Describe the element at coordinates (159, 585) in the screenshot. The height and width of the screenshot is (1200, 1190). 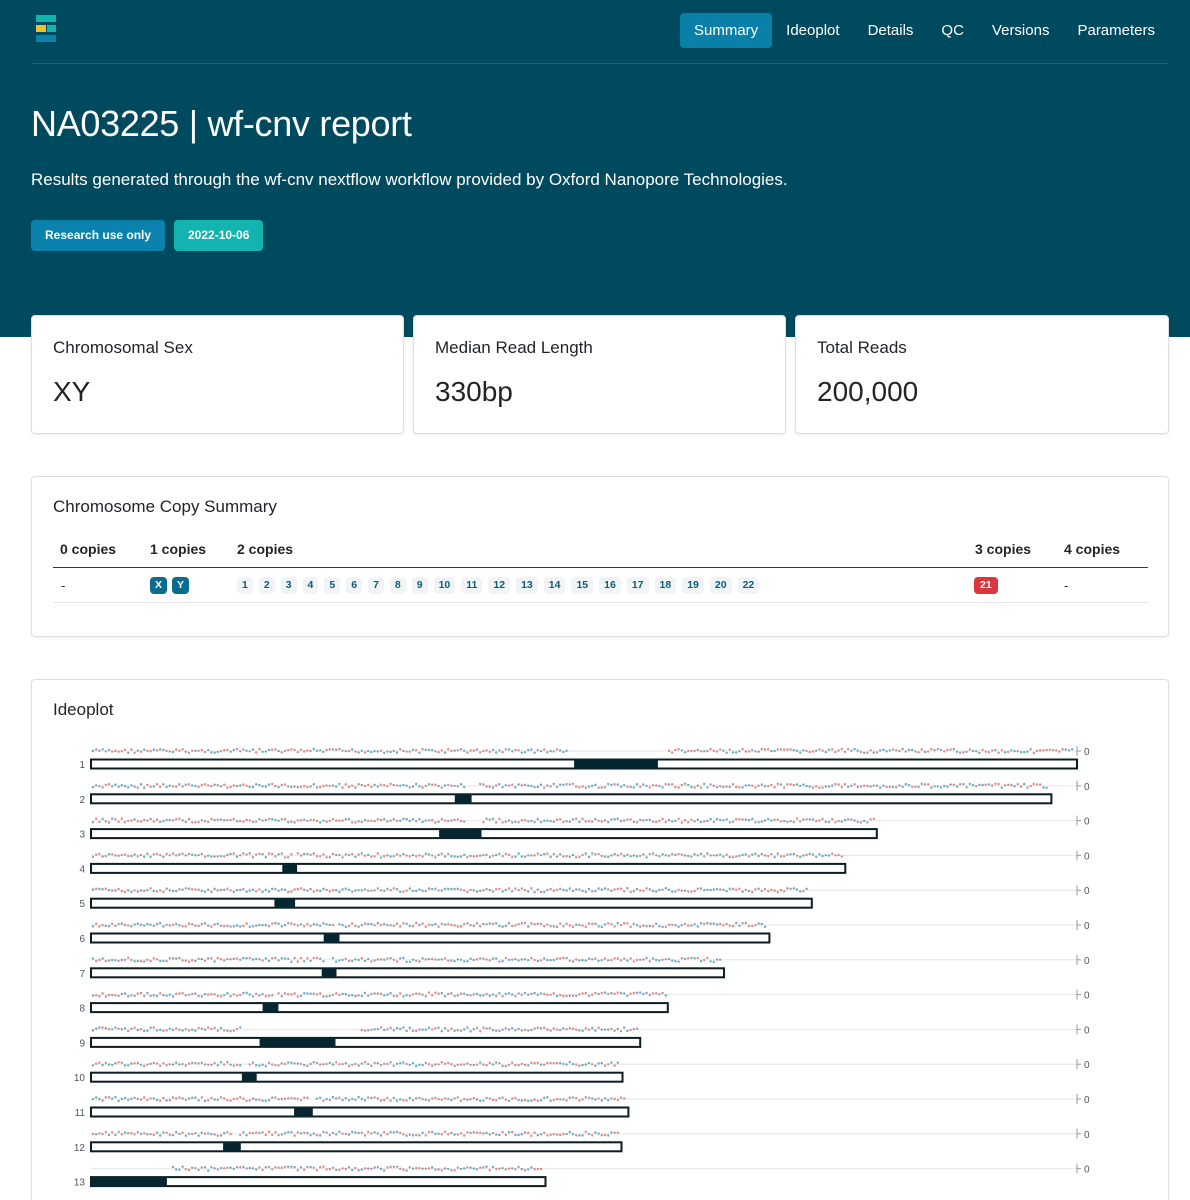
I see `chromosome-chip: X` at that location.